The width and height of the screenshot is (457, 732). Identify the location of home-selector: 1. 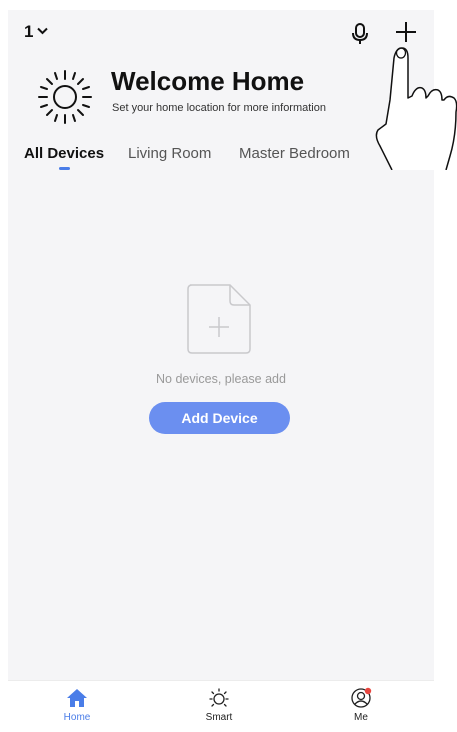
(36, 32).